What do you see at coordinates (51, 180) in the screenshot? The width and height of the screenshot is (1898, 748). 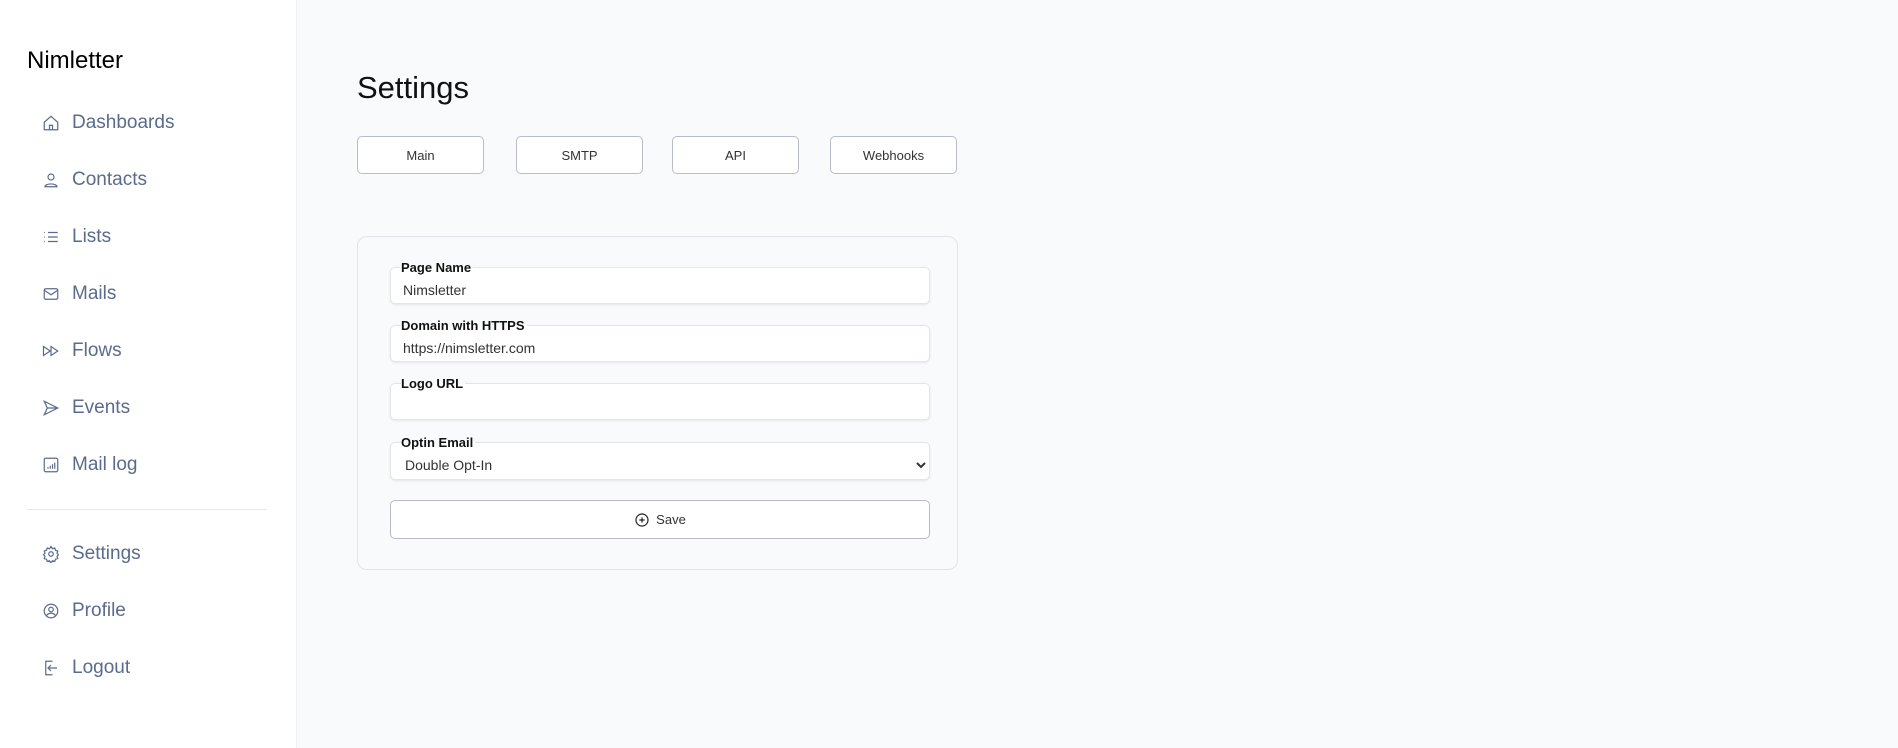 I see `user-icon` at bounding box center [51, 180].